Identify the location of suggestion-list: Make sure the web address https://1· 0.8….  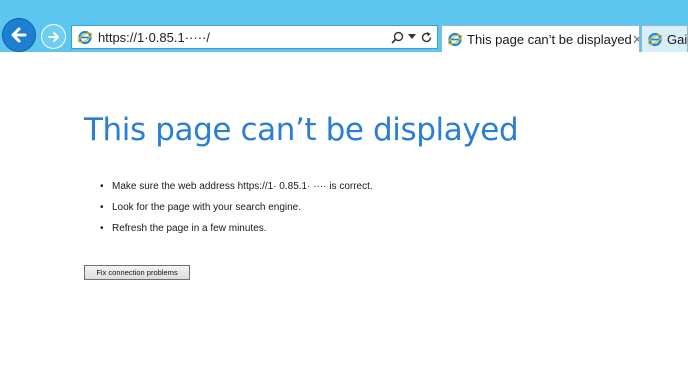
(236, 211).